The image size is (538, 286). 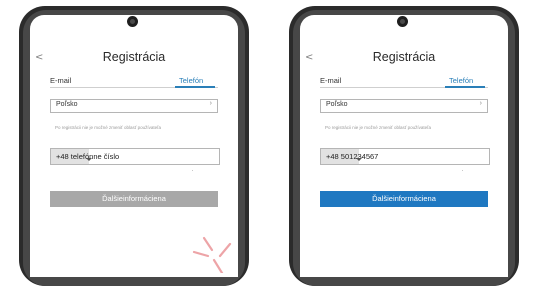 What do you see at coordinates (405, 156) in the screenshot?
I see `phone-number-input: +48 501234567` at bounding box center [405, 156].